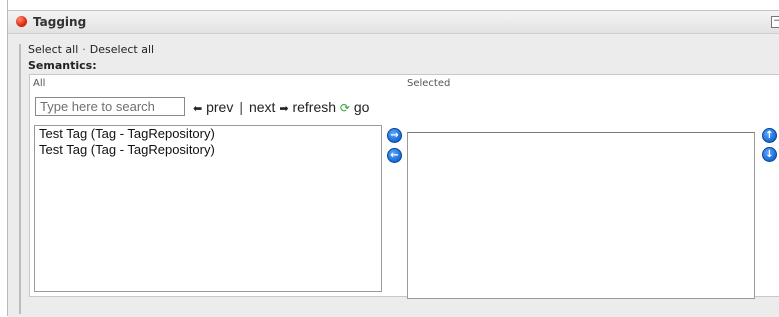  I want to click on all-column-label: All, so click(39, 83).